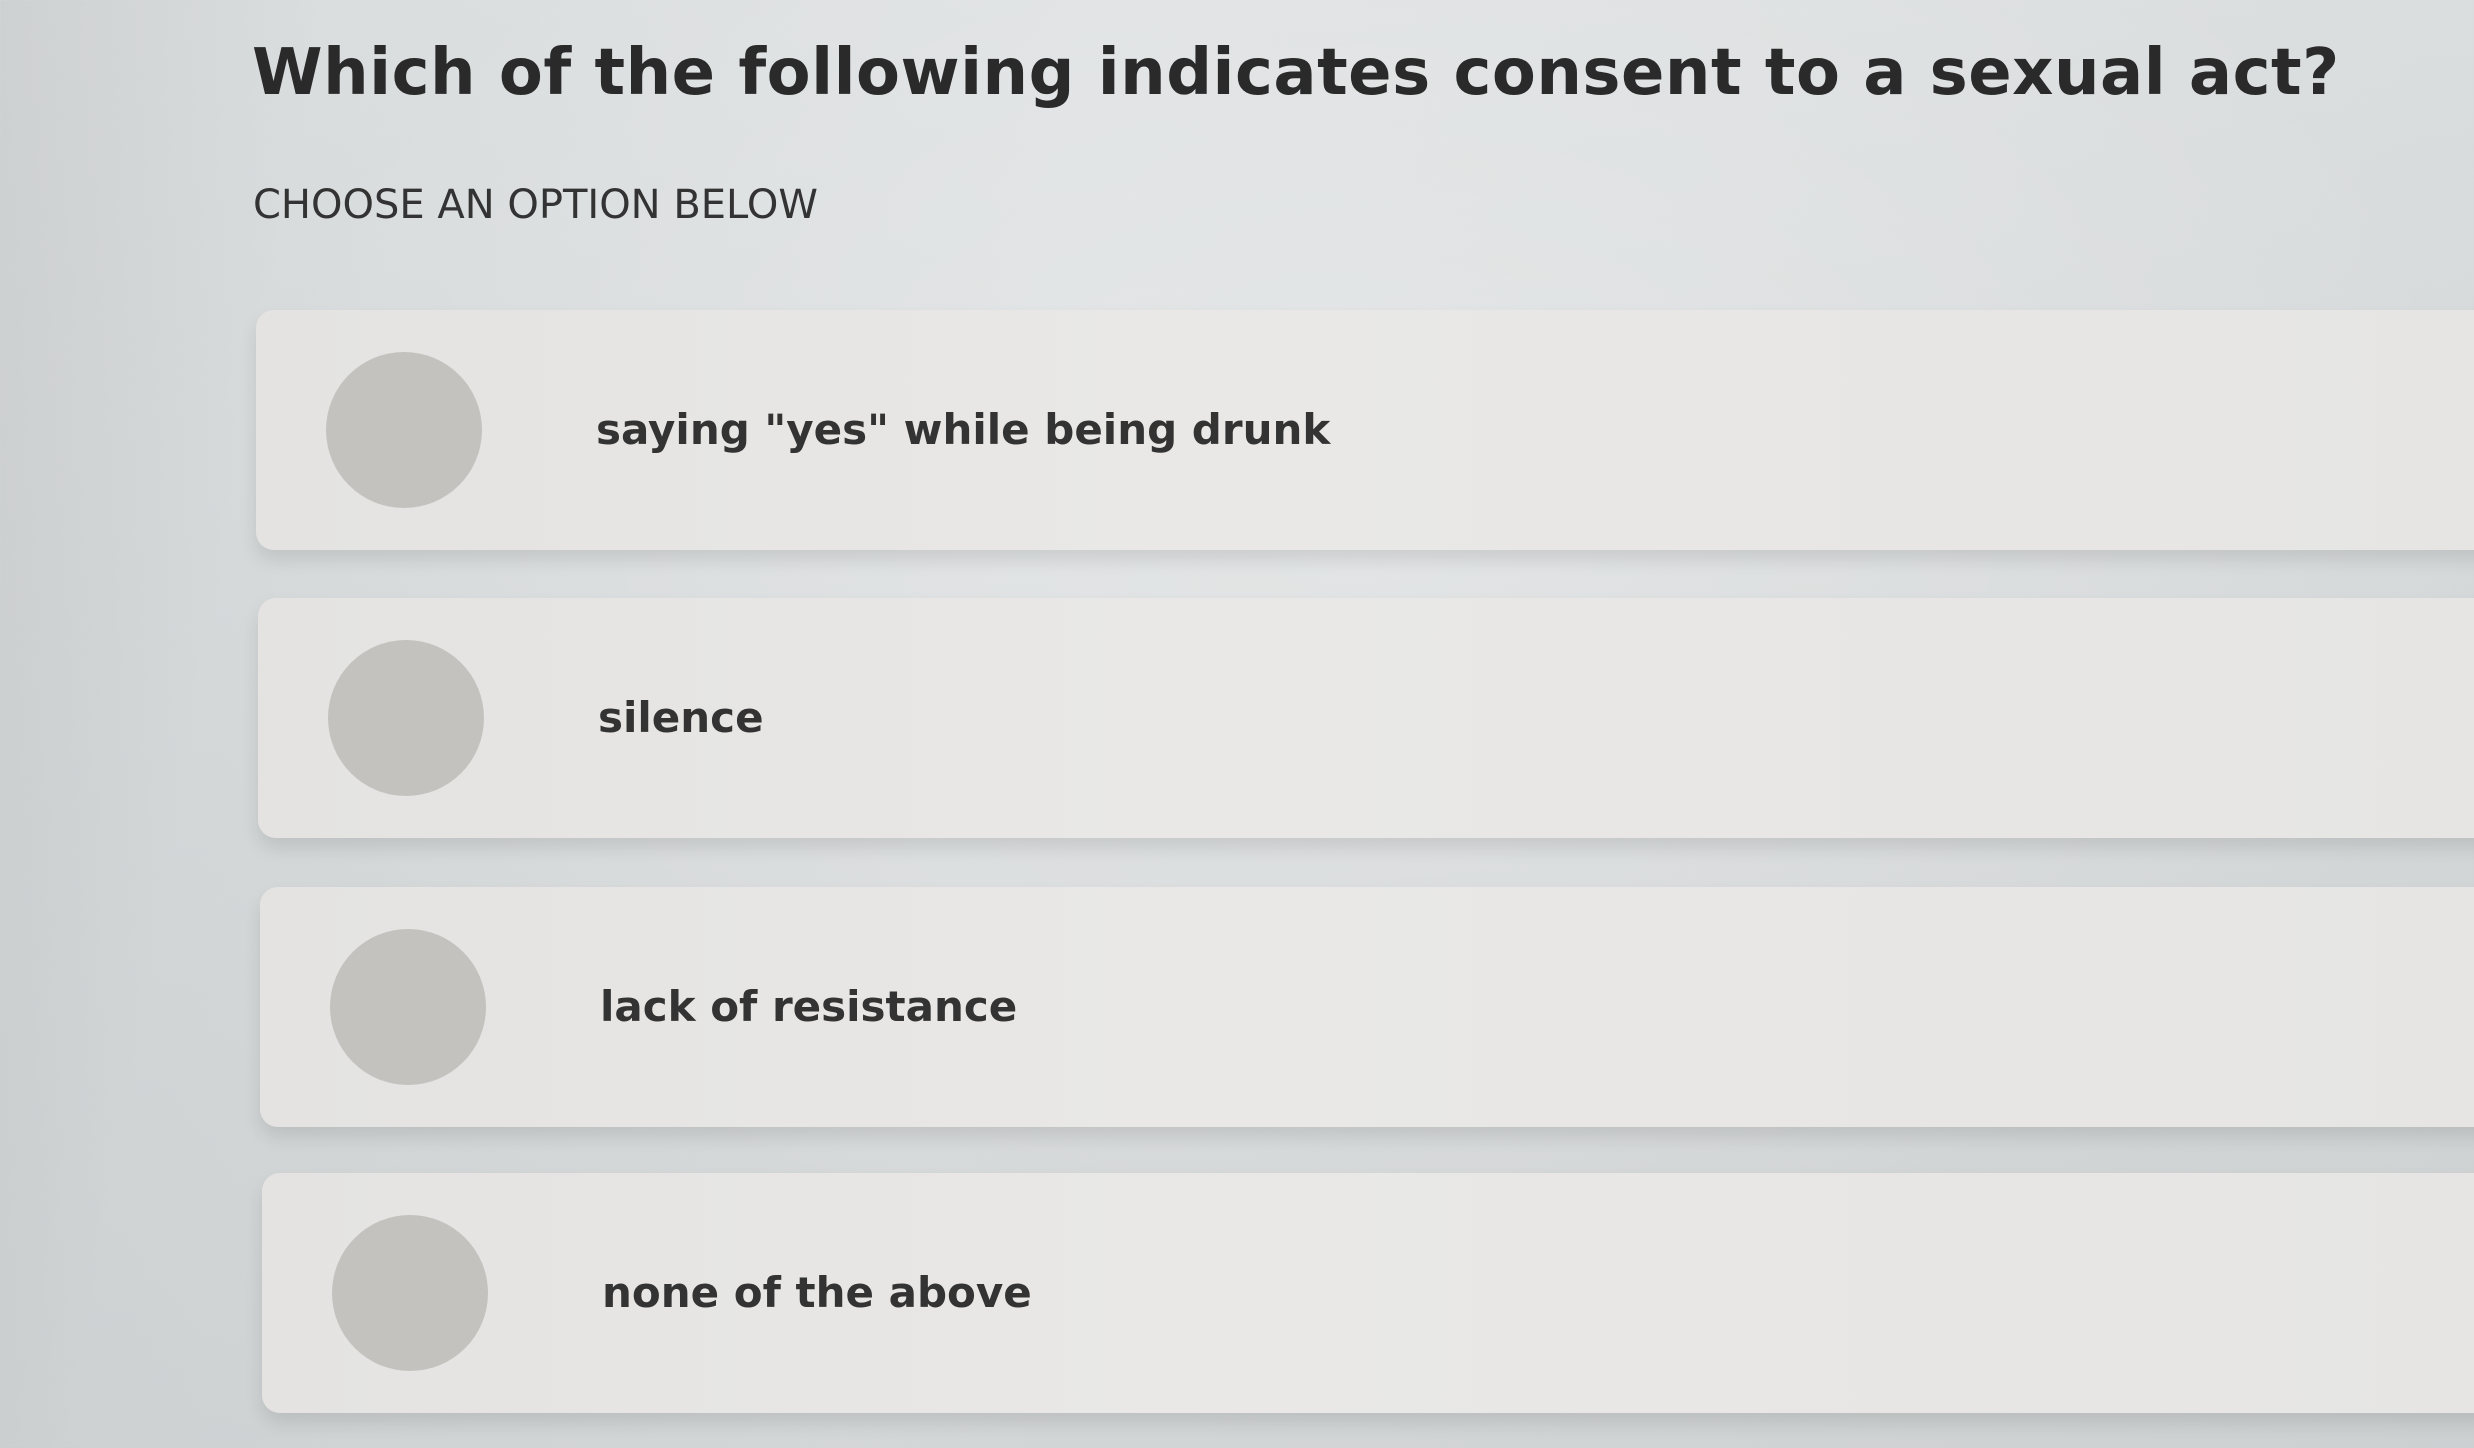 The width and height of the screenshot is (2474, 1448). I want to click on answer-option-label: saying "yes" while being drunk, so click(963, 429).